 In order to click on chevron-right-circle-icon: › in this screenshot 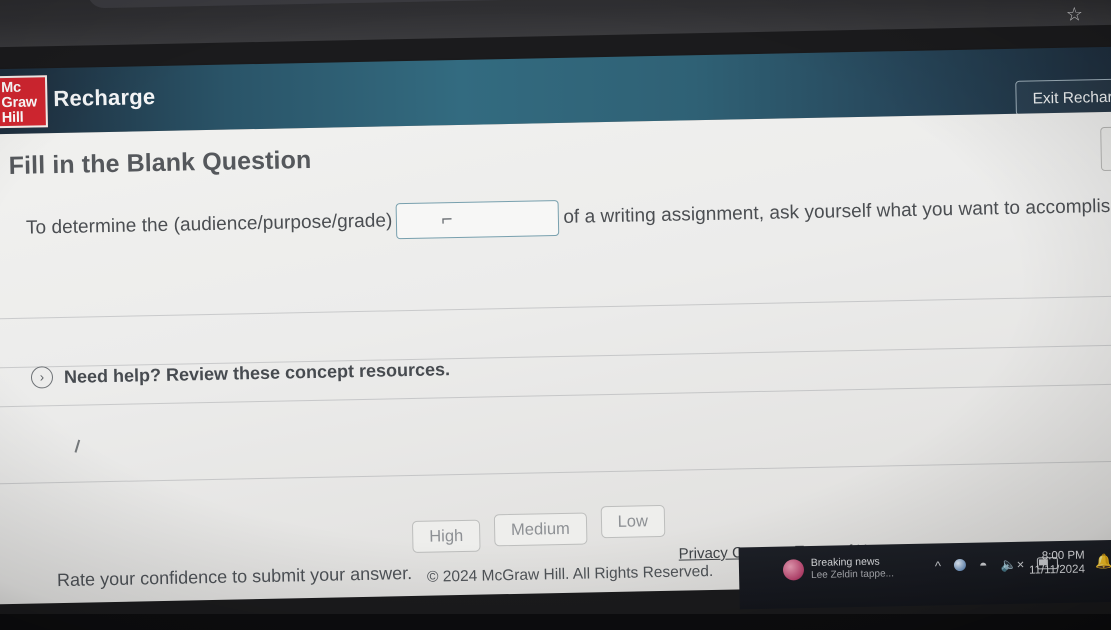, I will do `click(42, 377)`.